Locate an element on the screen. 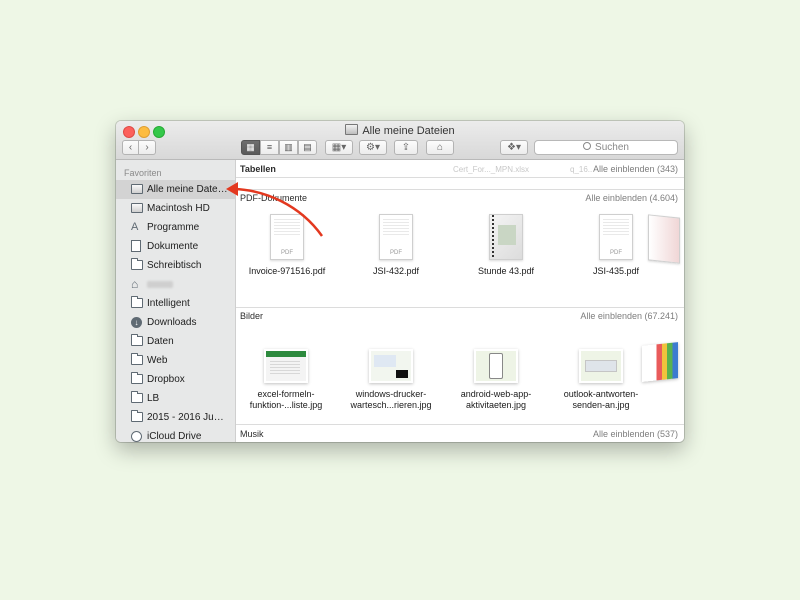 The width and height of the screenshot is (800, 600). icloud-icon is located at coordinates (137, 436).